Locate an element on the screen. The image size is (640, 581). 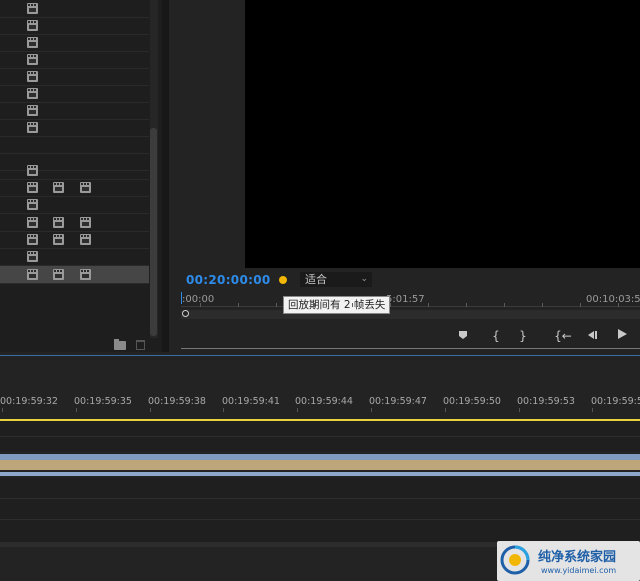
marker-icon is located at coordinates (463, 335).